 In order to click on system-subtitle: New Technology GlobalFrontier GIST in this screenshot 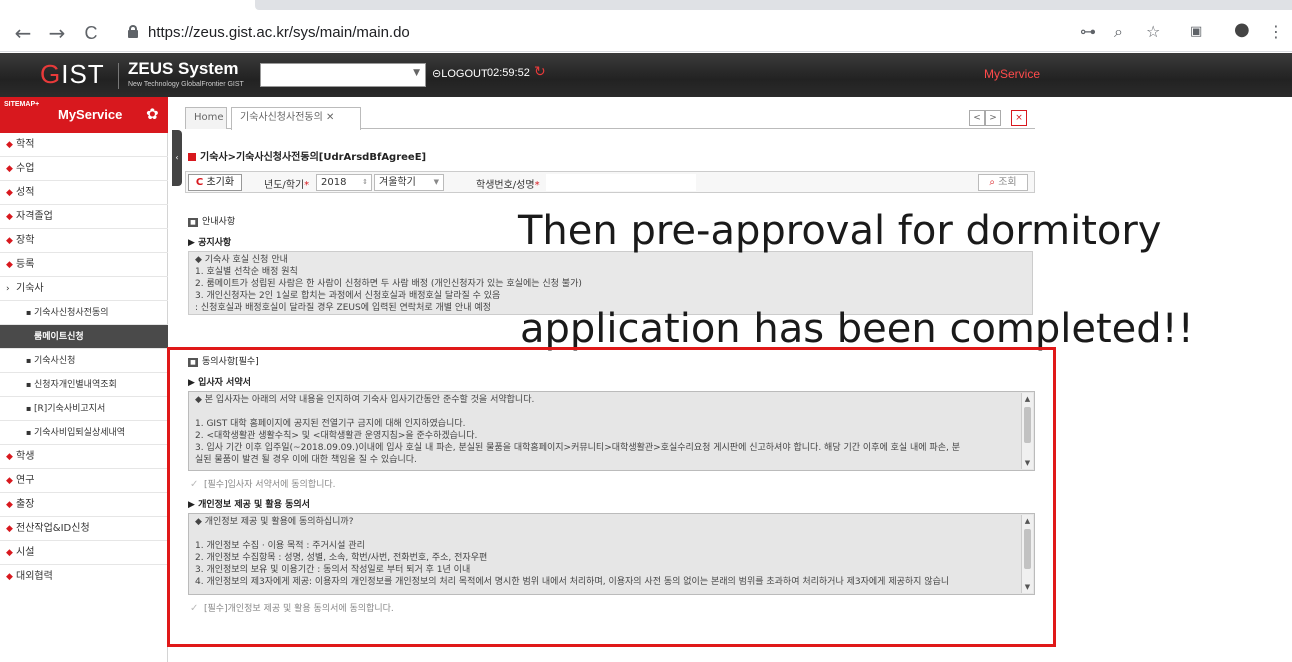, I will do `click(186, 84)`.